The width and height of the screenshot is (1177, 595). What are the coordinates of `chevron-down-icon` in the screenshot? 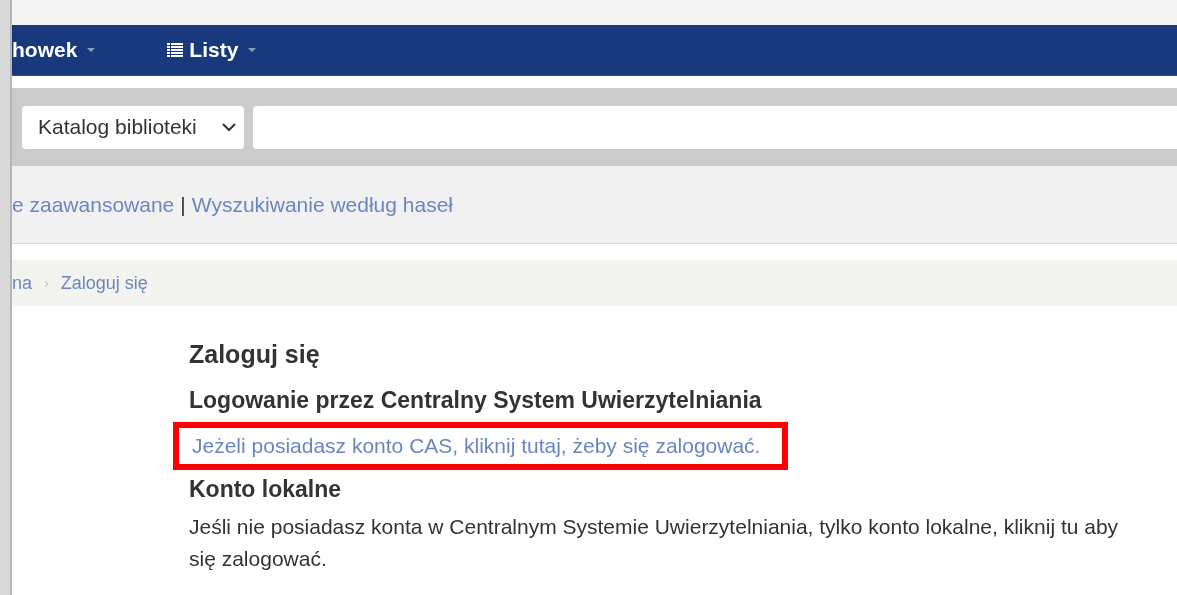 It's located at (229, 127).